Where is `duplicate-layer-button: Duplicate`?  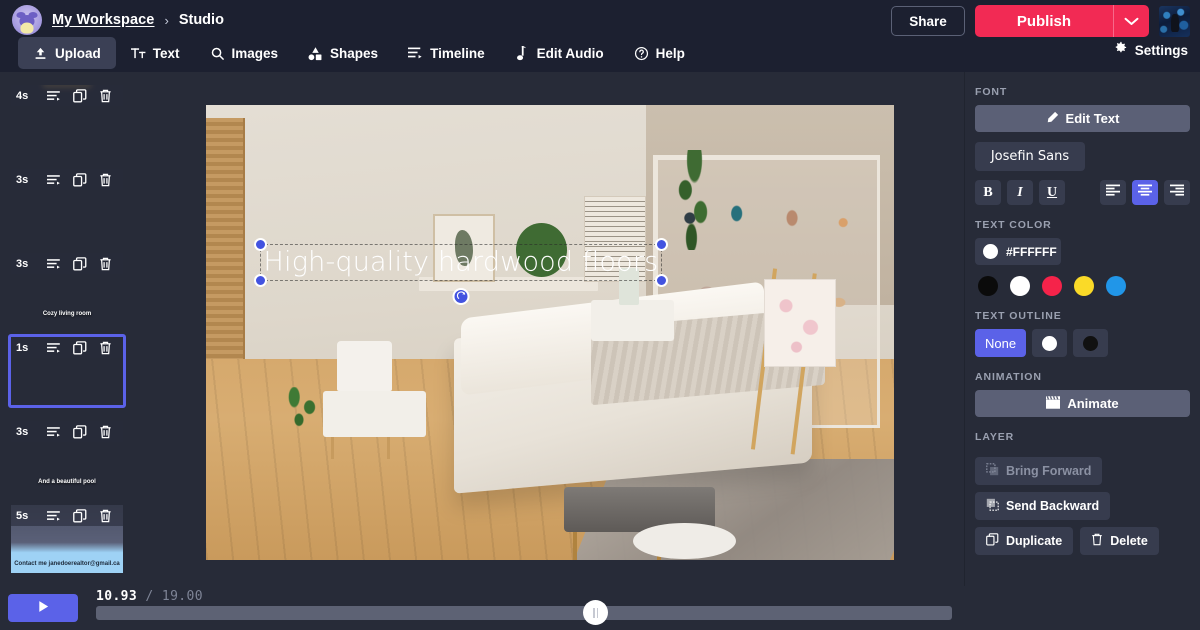 duplicate-layer-button: Duplicate is located at coordinates (1024, 541).